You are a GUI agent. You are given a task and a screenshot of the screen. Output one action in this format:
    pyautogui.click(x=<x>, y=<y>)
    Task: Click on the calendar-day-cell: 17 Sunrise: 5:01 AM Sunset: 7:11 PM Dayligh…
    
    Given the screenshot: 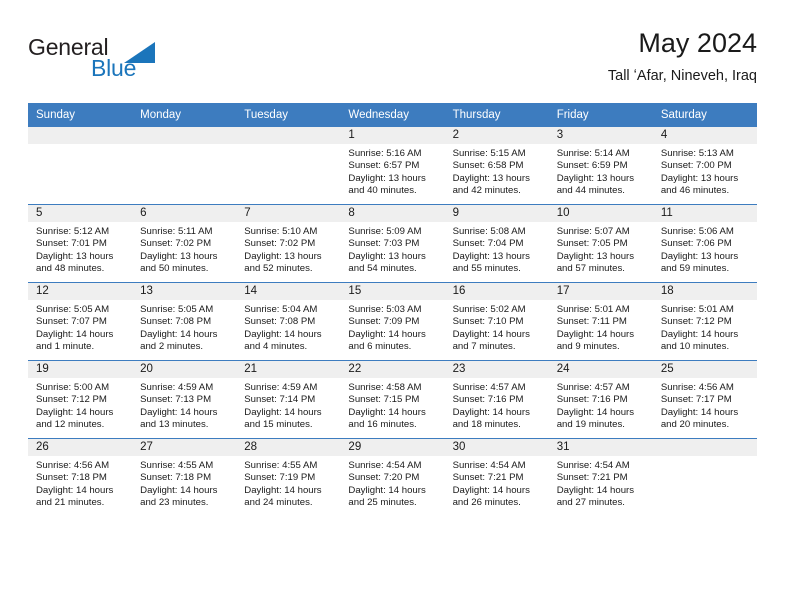 What is the action you would take?
    pyautogui.click(x=600, y=321)
    